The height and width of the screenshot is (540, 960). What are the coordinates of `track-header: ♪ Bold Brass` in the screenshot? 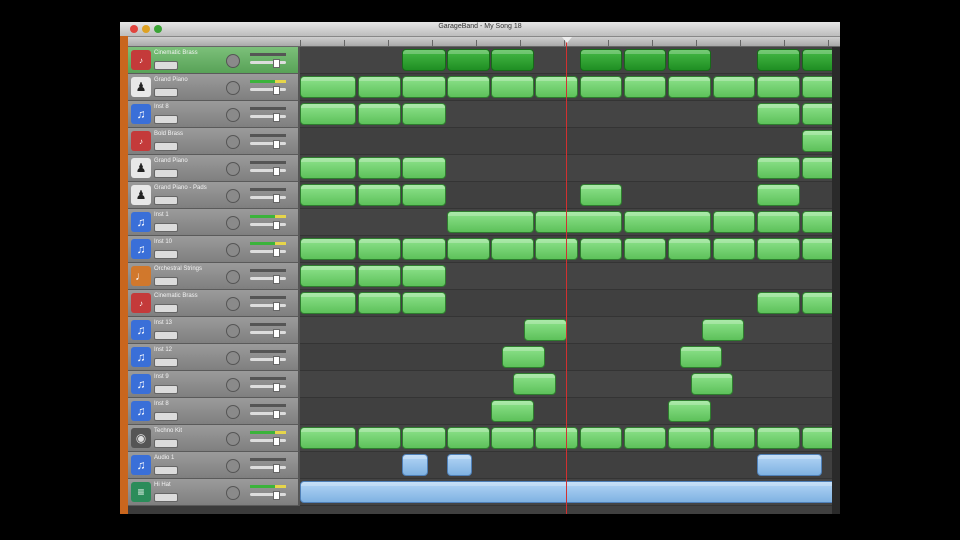 It's located at (214, 141).